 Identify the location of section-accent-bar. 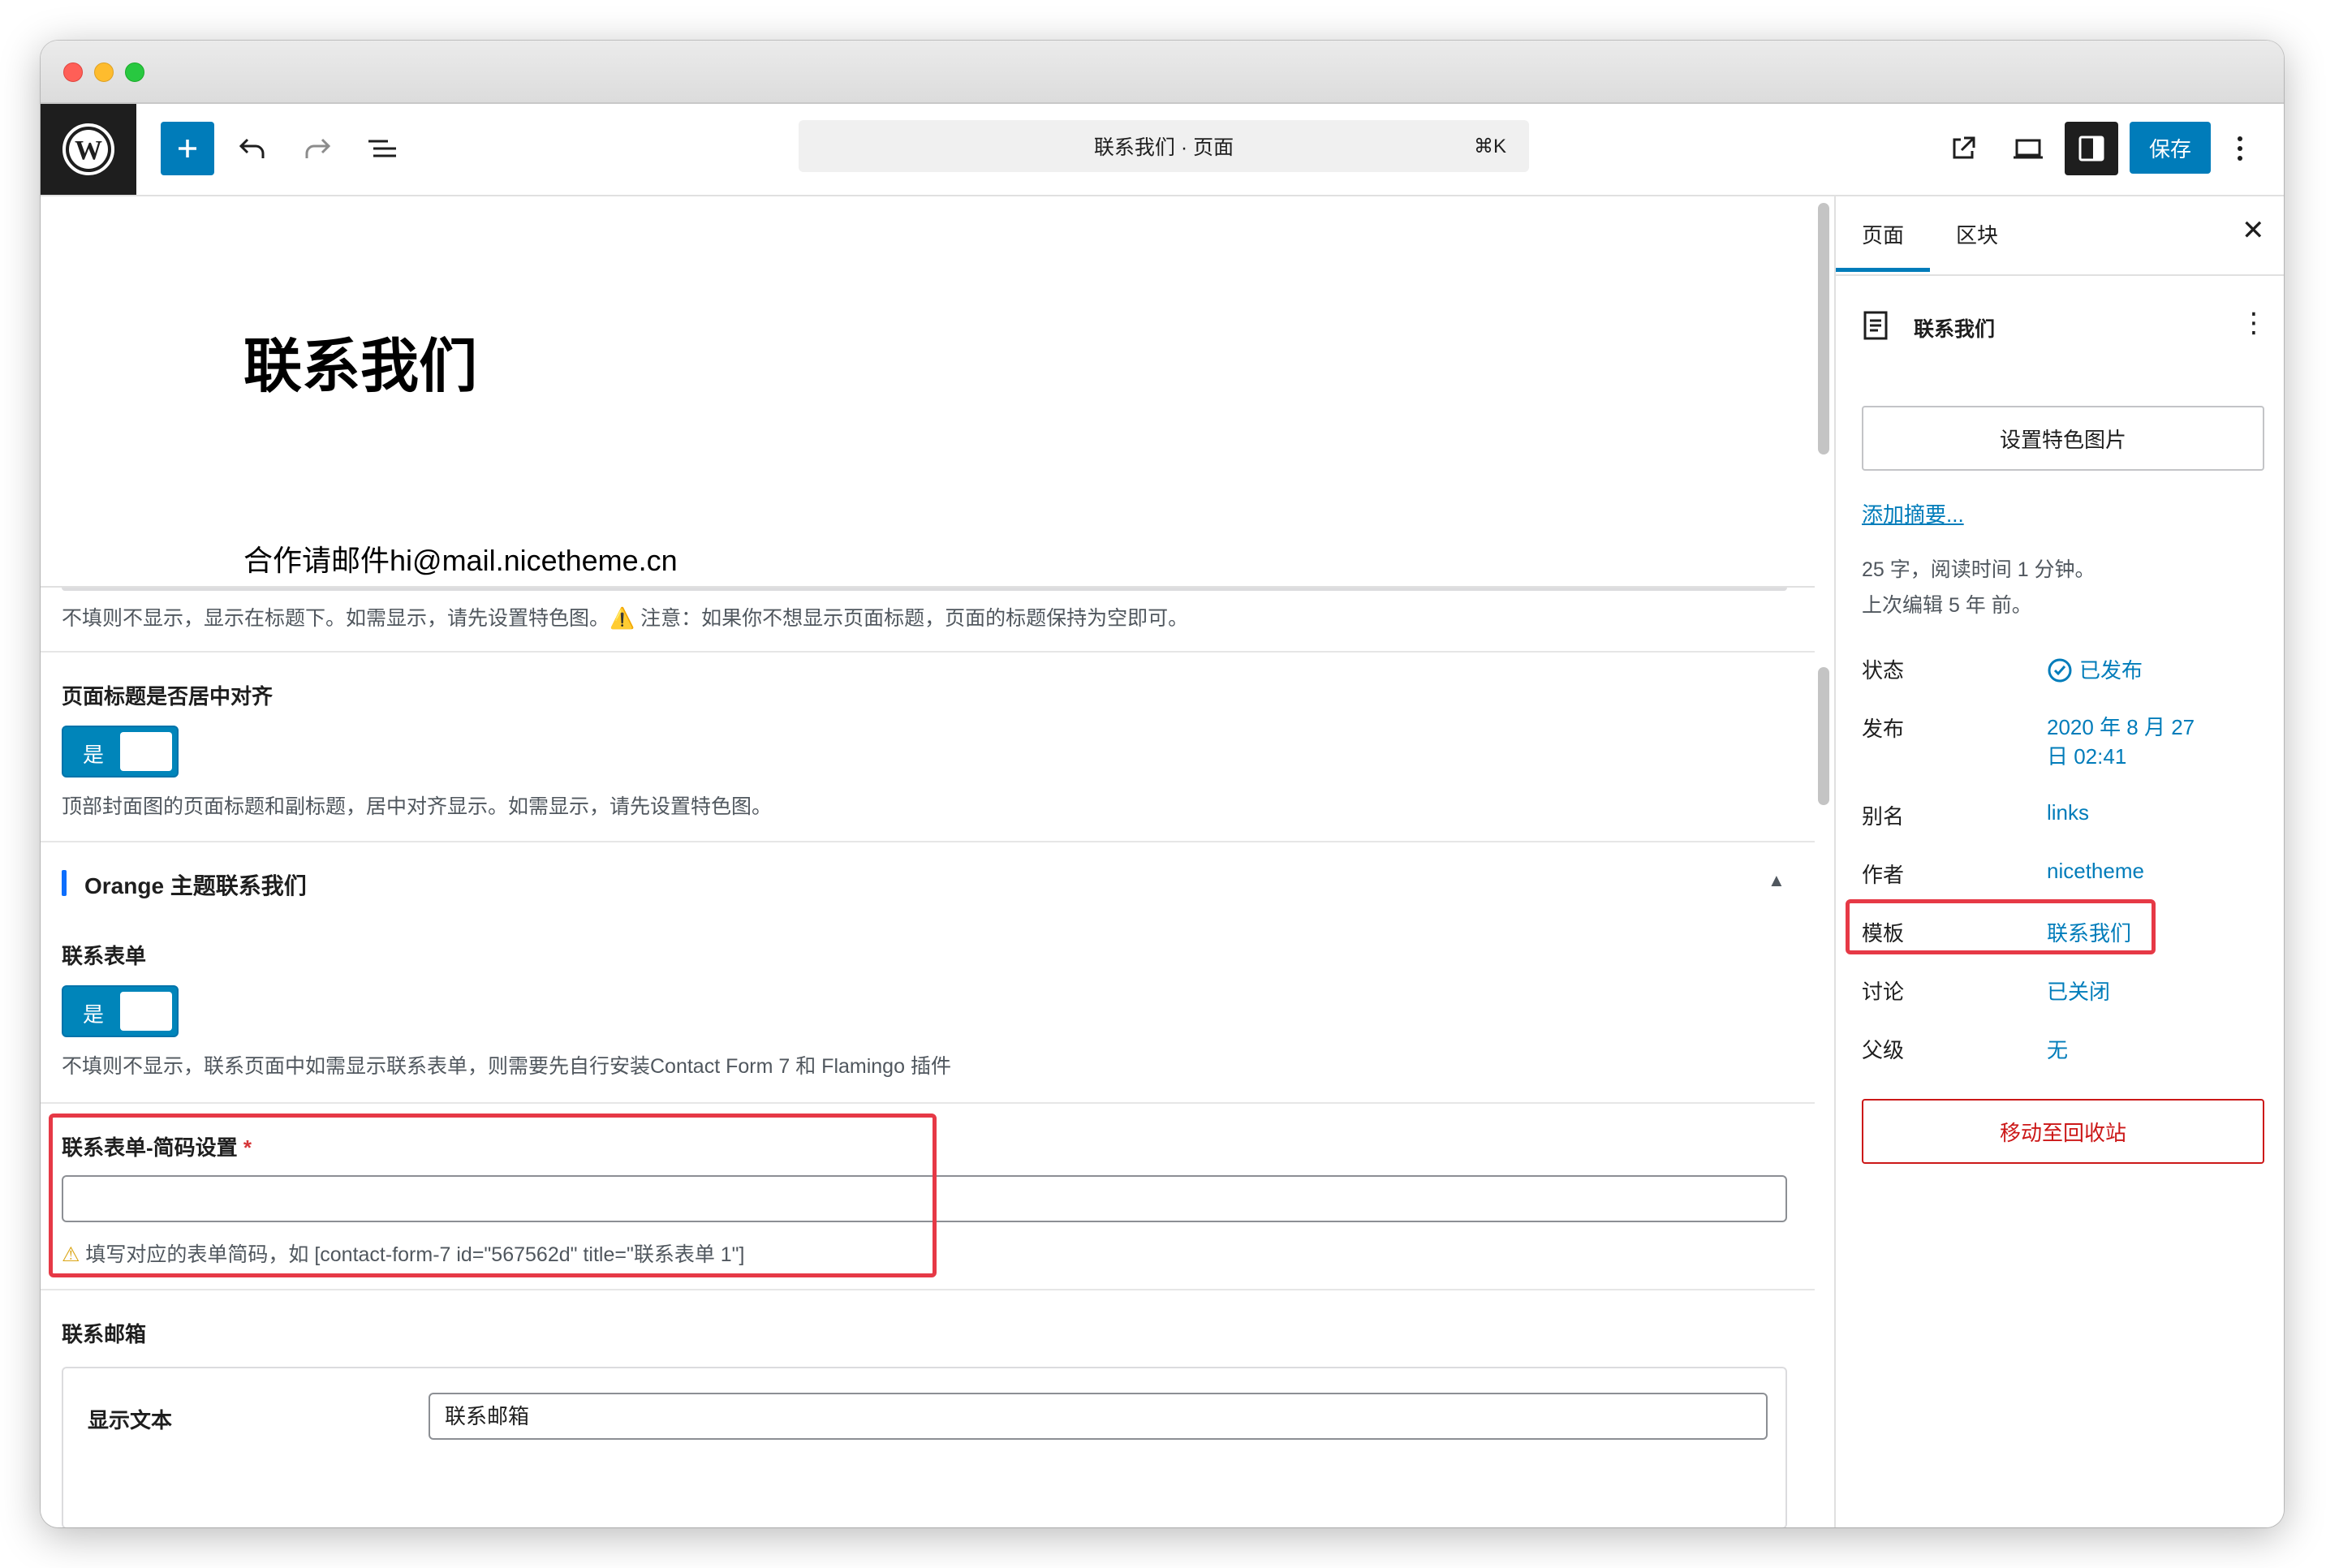
(64, 883).